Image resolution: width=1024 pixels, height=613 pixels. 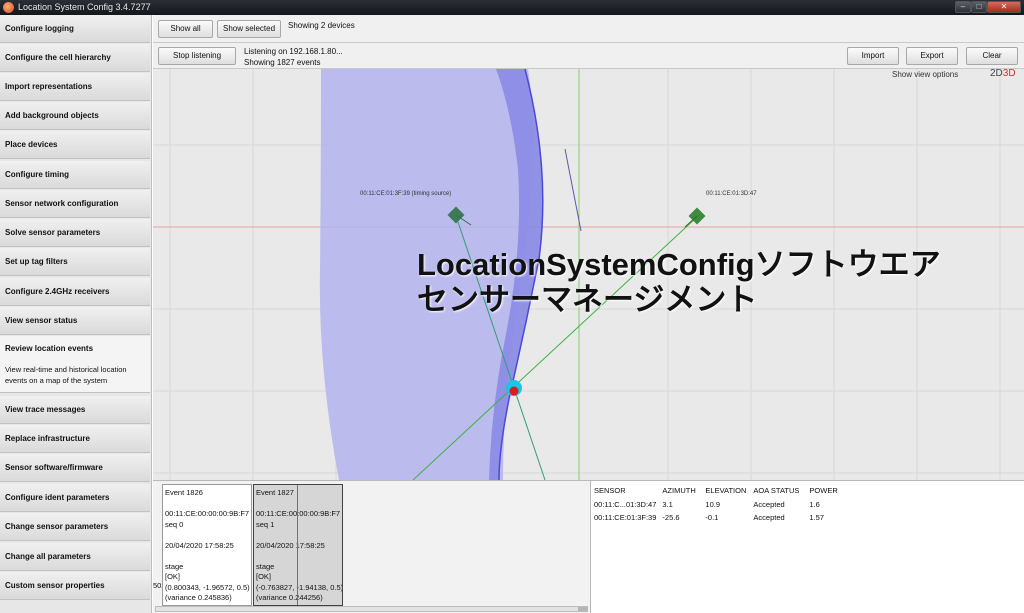 What do you see at coordinates (75, 527) in the screenshot?
I see `sidebar-item-change-sensor-parameters: Change sensor parameters` at bounding box center [75, 527].